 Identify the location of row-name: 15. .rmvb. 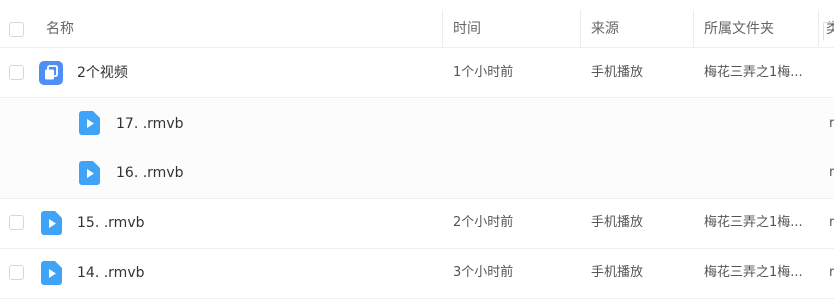
(110, 223).